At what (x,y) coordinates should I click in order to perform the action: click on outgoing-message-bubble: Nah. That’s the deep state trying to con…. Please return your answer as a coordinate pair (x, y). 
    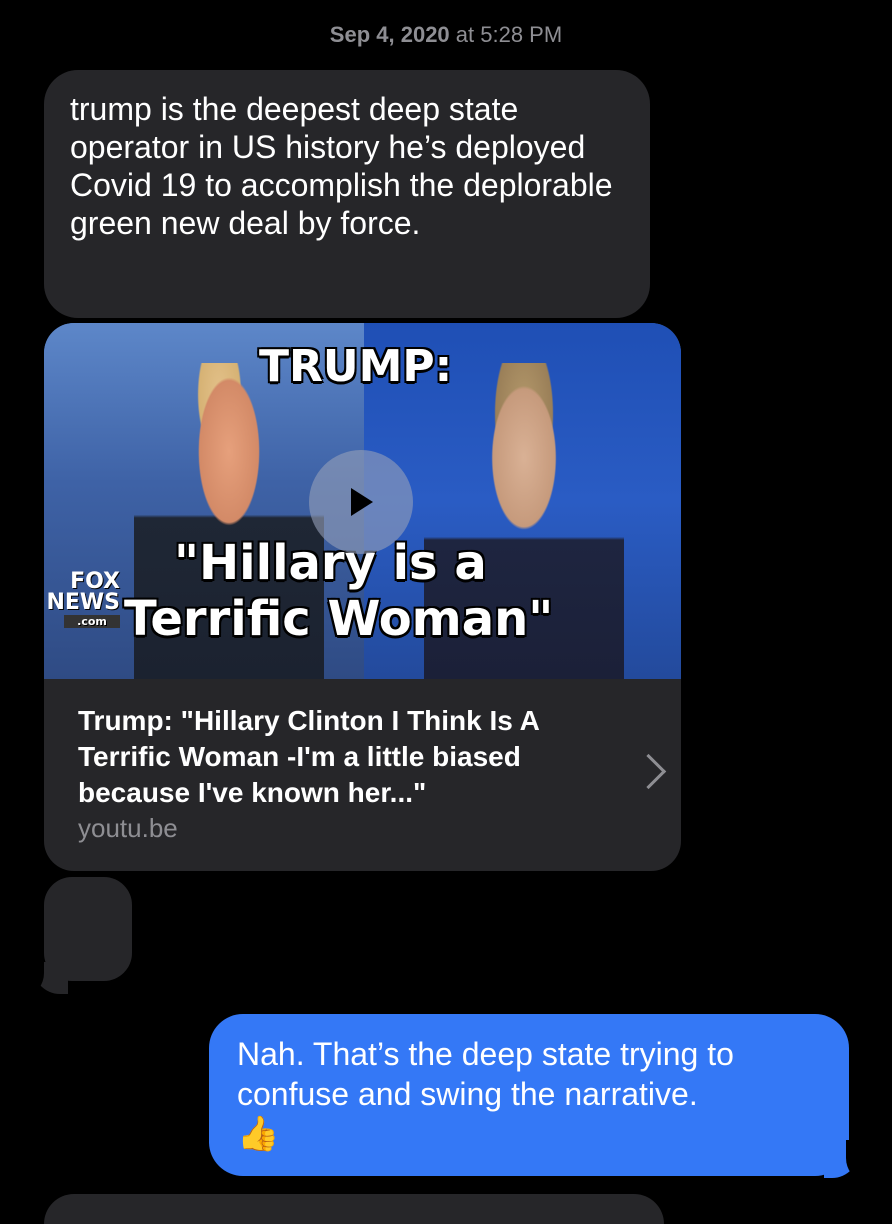
    Looking at the image, I should click on (529, 1095).